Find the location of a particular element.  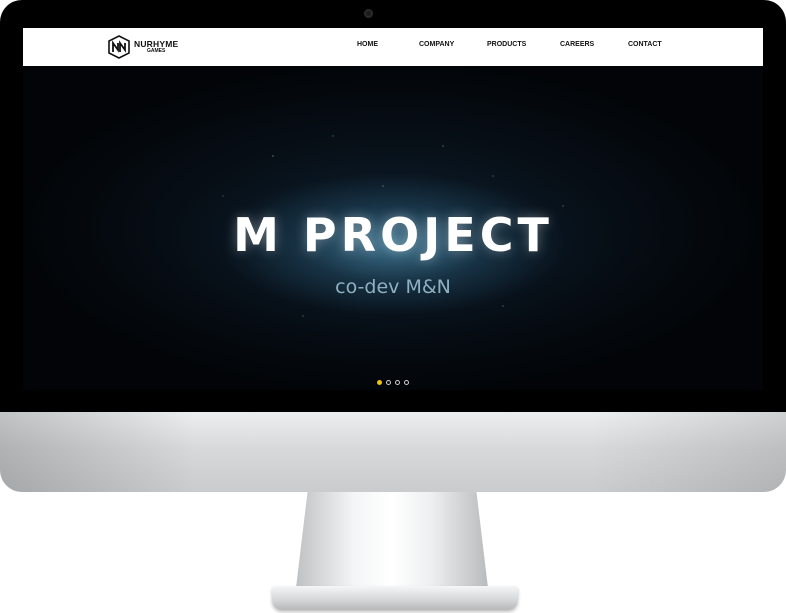

brand-logo: NURHYME GAMES is located at coordinates (143, 47).